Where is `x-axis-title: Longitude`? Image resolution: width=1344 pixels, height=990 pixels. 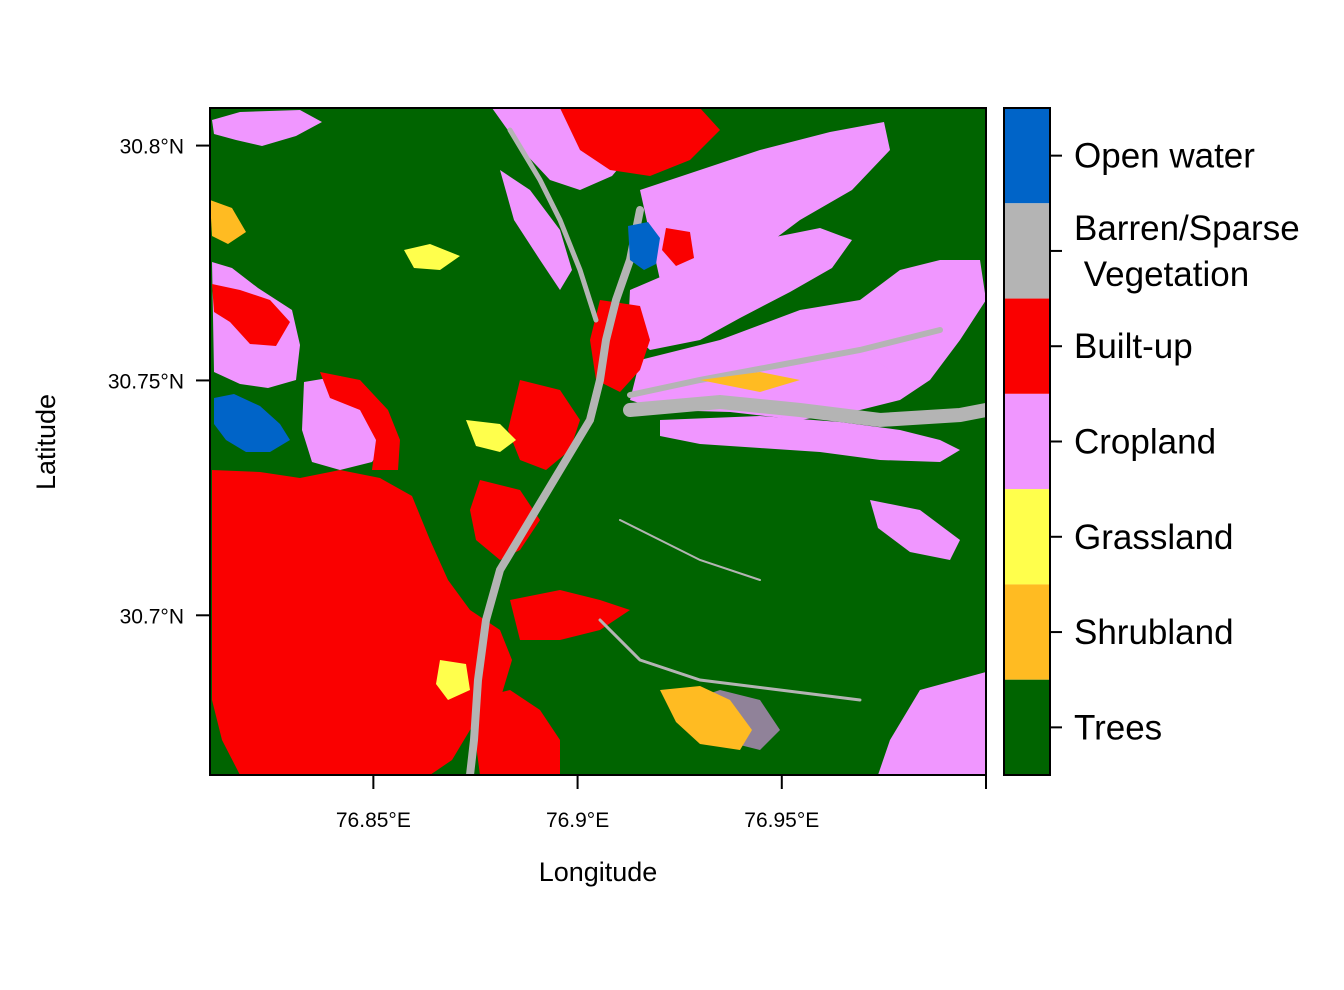
x-axis-title: Longitude is located at coordinates (598, 872).